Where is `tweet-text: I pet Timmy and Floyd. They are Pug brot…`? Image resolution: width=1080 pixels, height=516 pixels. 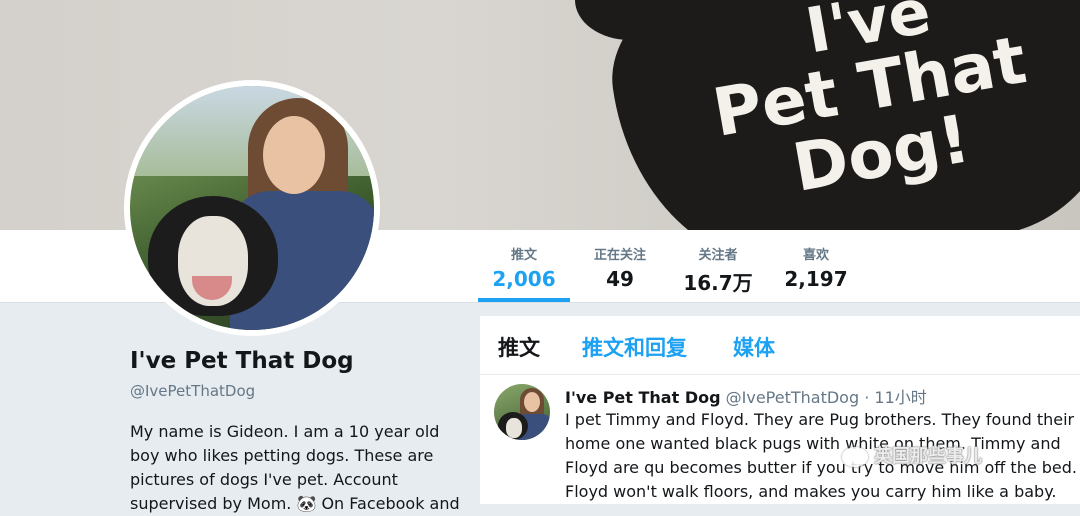 tweet-text: I pet Timmy and Floyd. They are Pug brot… is located at coordinates (821, 455).